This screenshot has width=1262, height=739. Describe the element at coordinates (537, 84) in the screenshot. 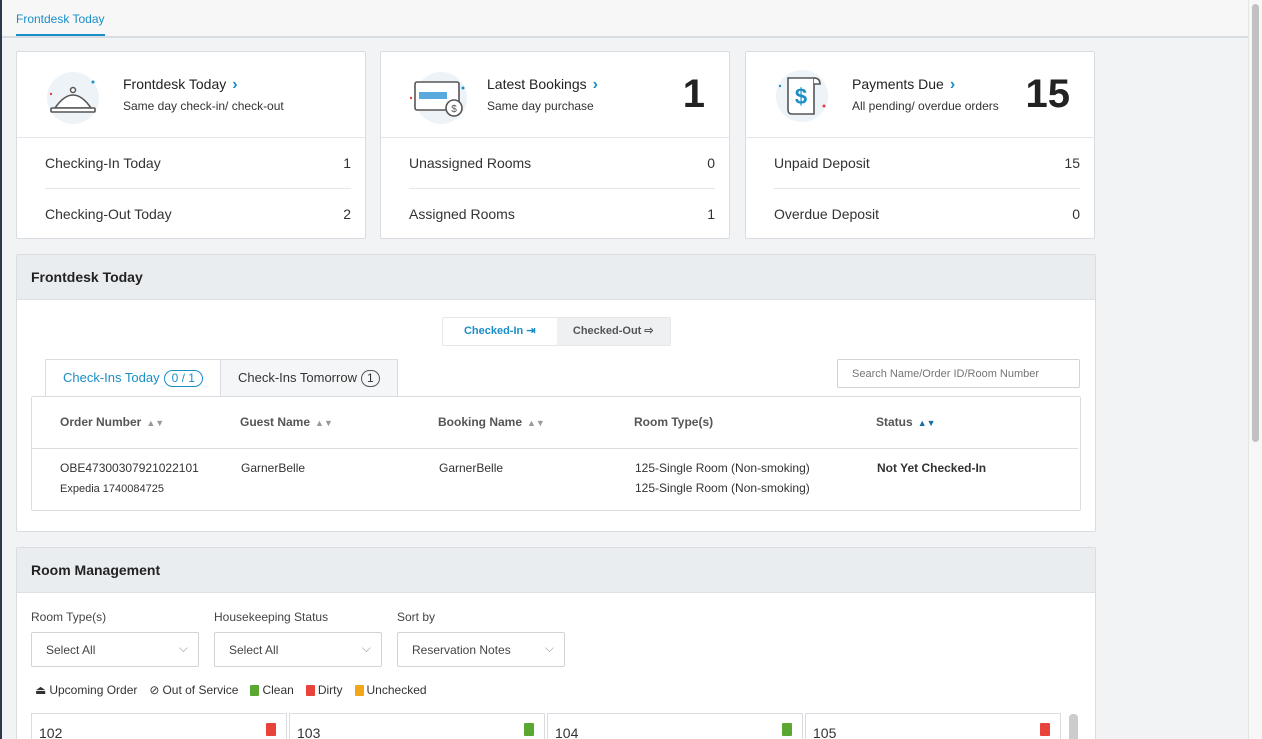

I see `card-title: Latest Bookings` at that location.